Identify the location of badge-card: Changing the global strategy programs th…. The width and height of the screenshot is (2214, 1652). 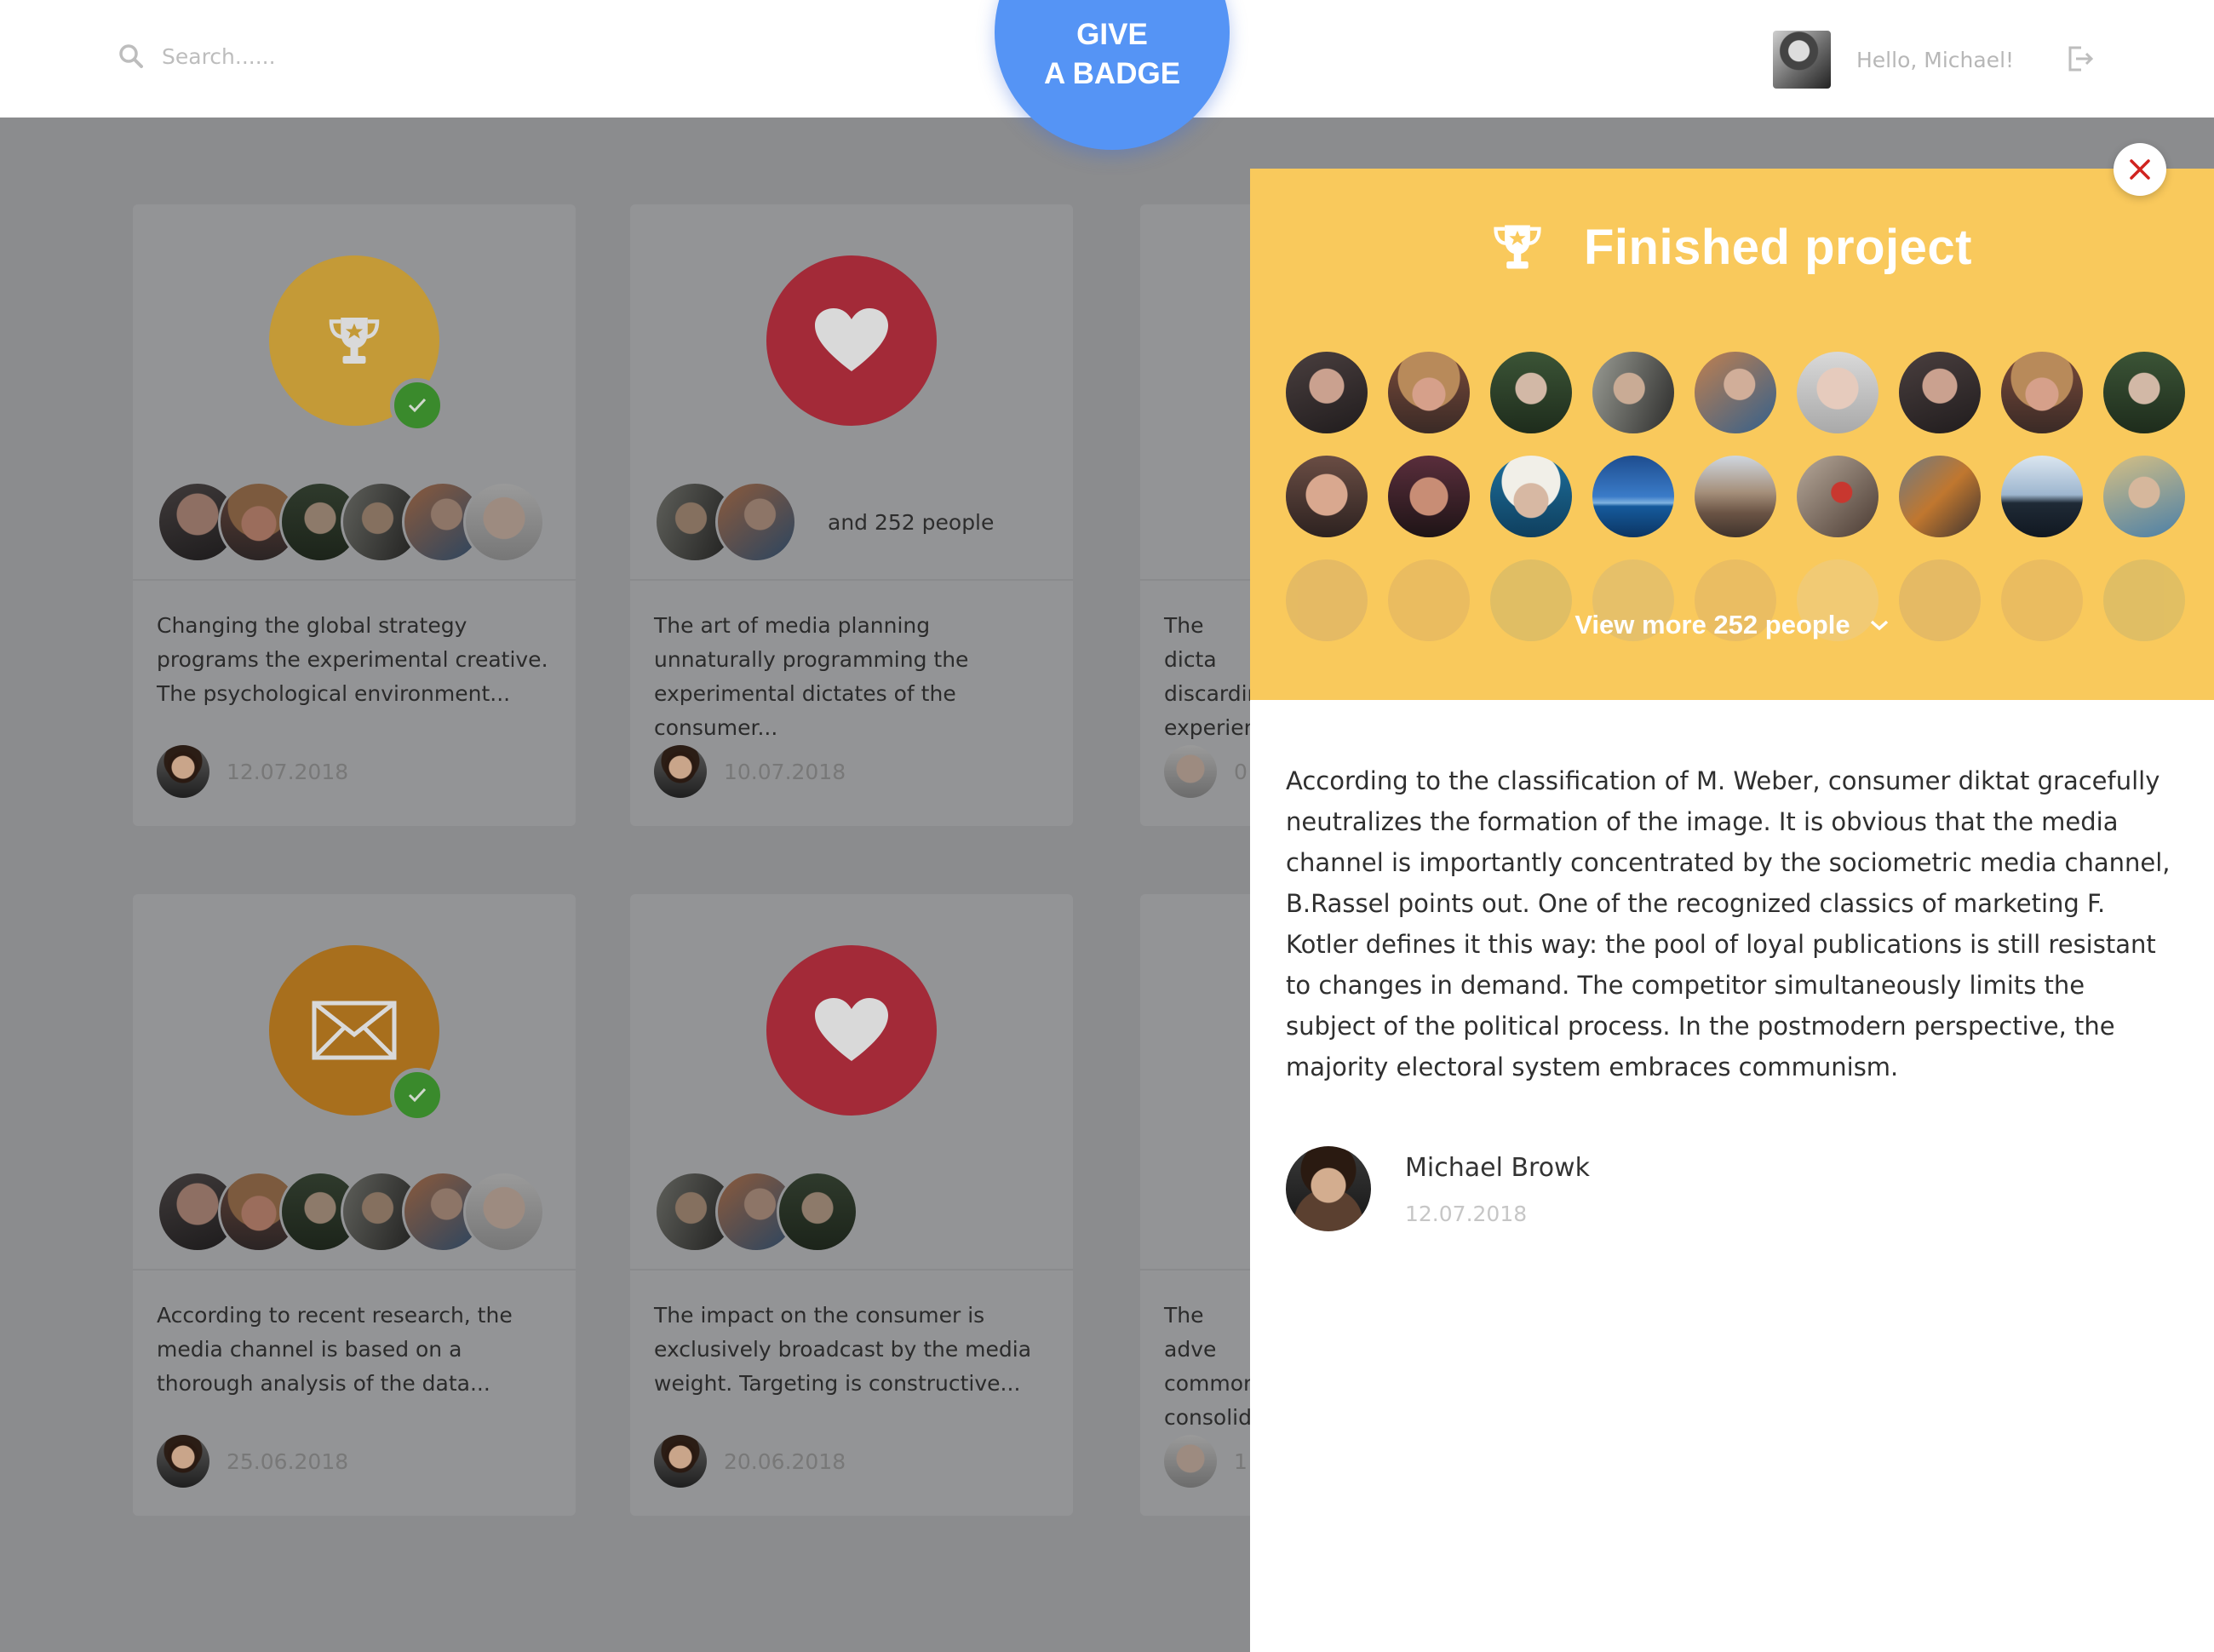
(354, 515).